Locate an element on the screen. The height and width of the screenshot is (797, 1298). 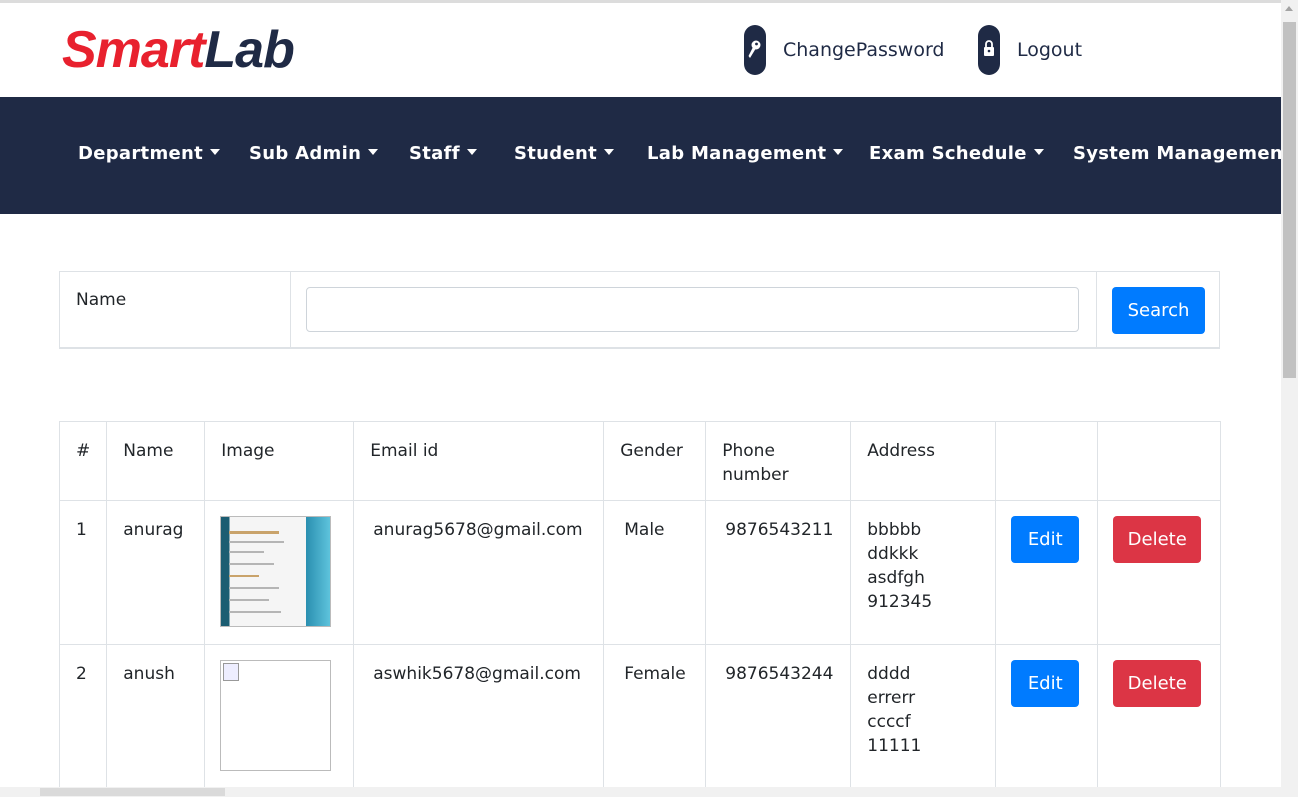
nav-department: Department is located at coordinates (149, 153).